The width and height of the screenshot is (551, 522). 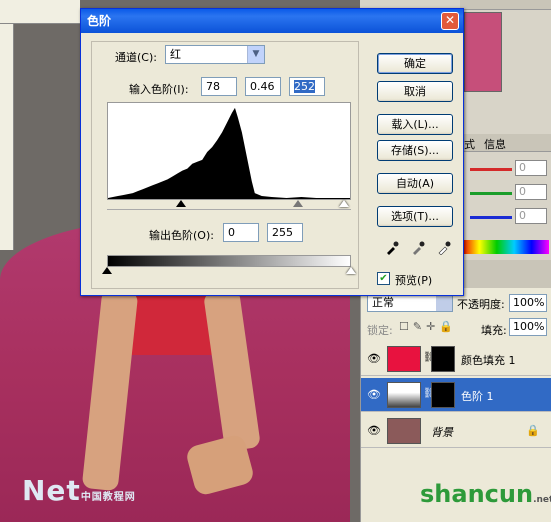 I want to click on color-spectrum, so click(x=505, y=247).